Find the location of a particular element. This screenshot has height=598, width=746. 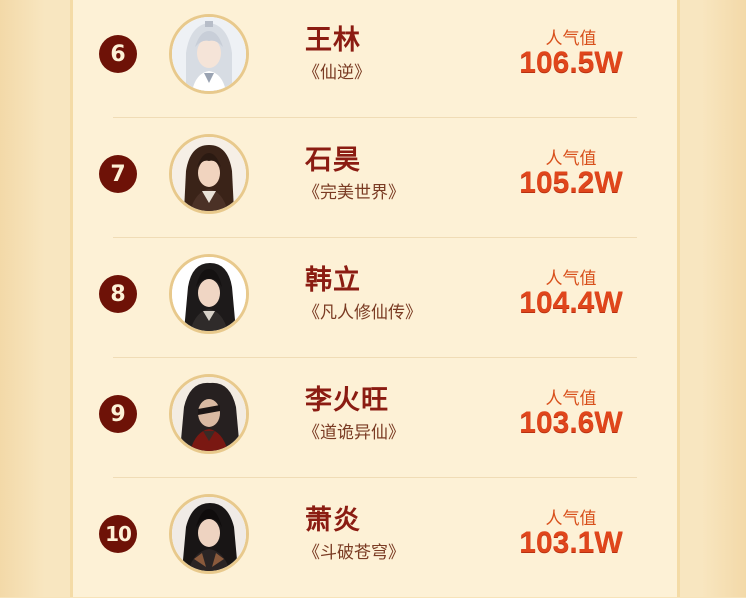

rank-badge: 10 is located at coordinates (118, 534).